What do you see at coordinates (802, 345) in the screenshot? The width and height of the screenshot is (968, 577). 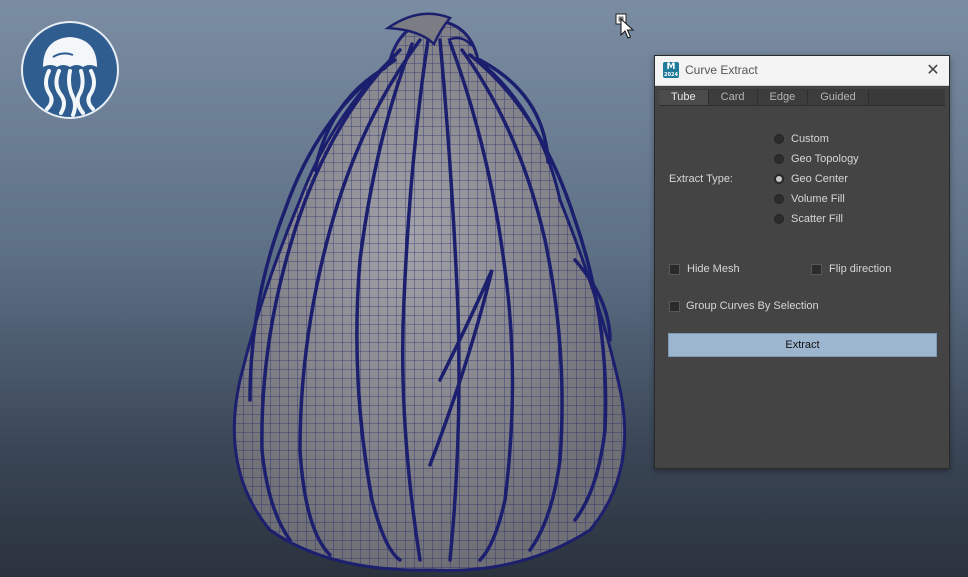 I see `extract-button: Extract` at bounding box center [802, 345].